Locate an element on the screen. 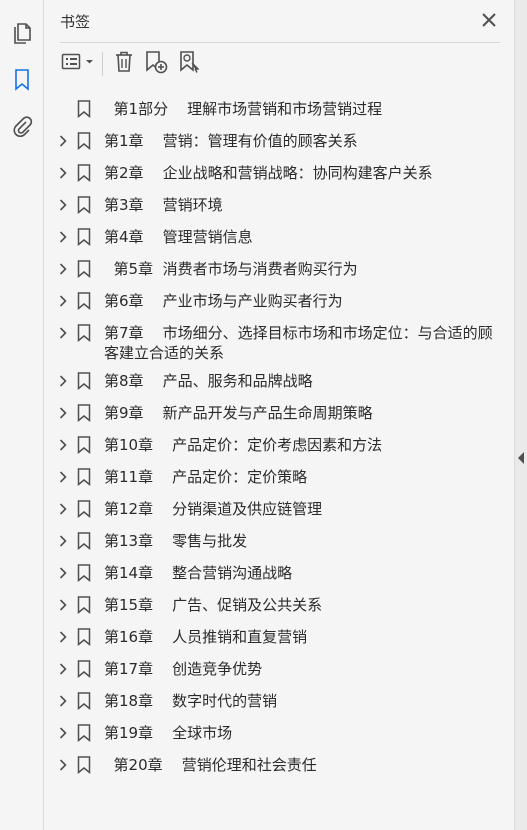 The height and width of the screenshot is (830, 527). bookmark-item: 第7章 市场细分、选择目标市场和市场定位：与合适的顾客建立合适的关系 is located at coordinates (279, 341).